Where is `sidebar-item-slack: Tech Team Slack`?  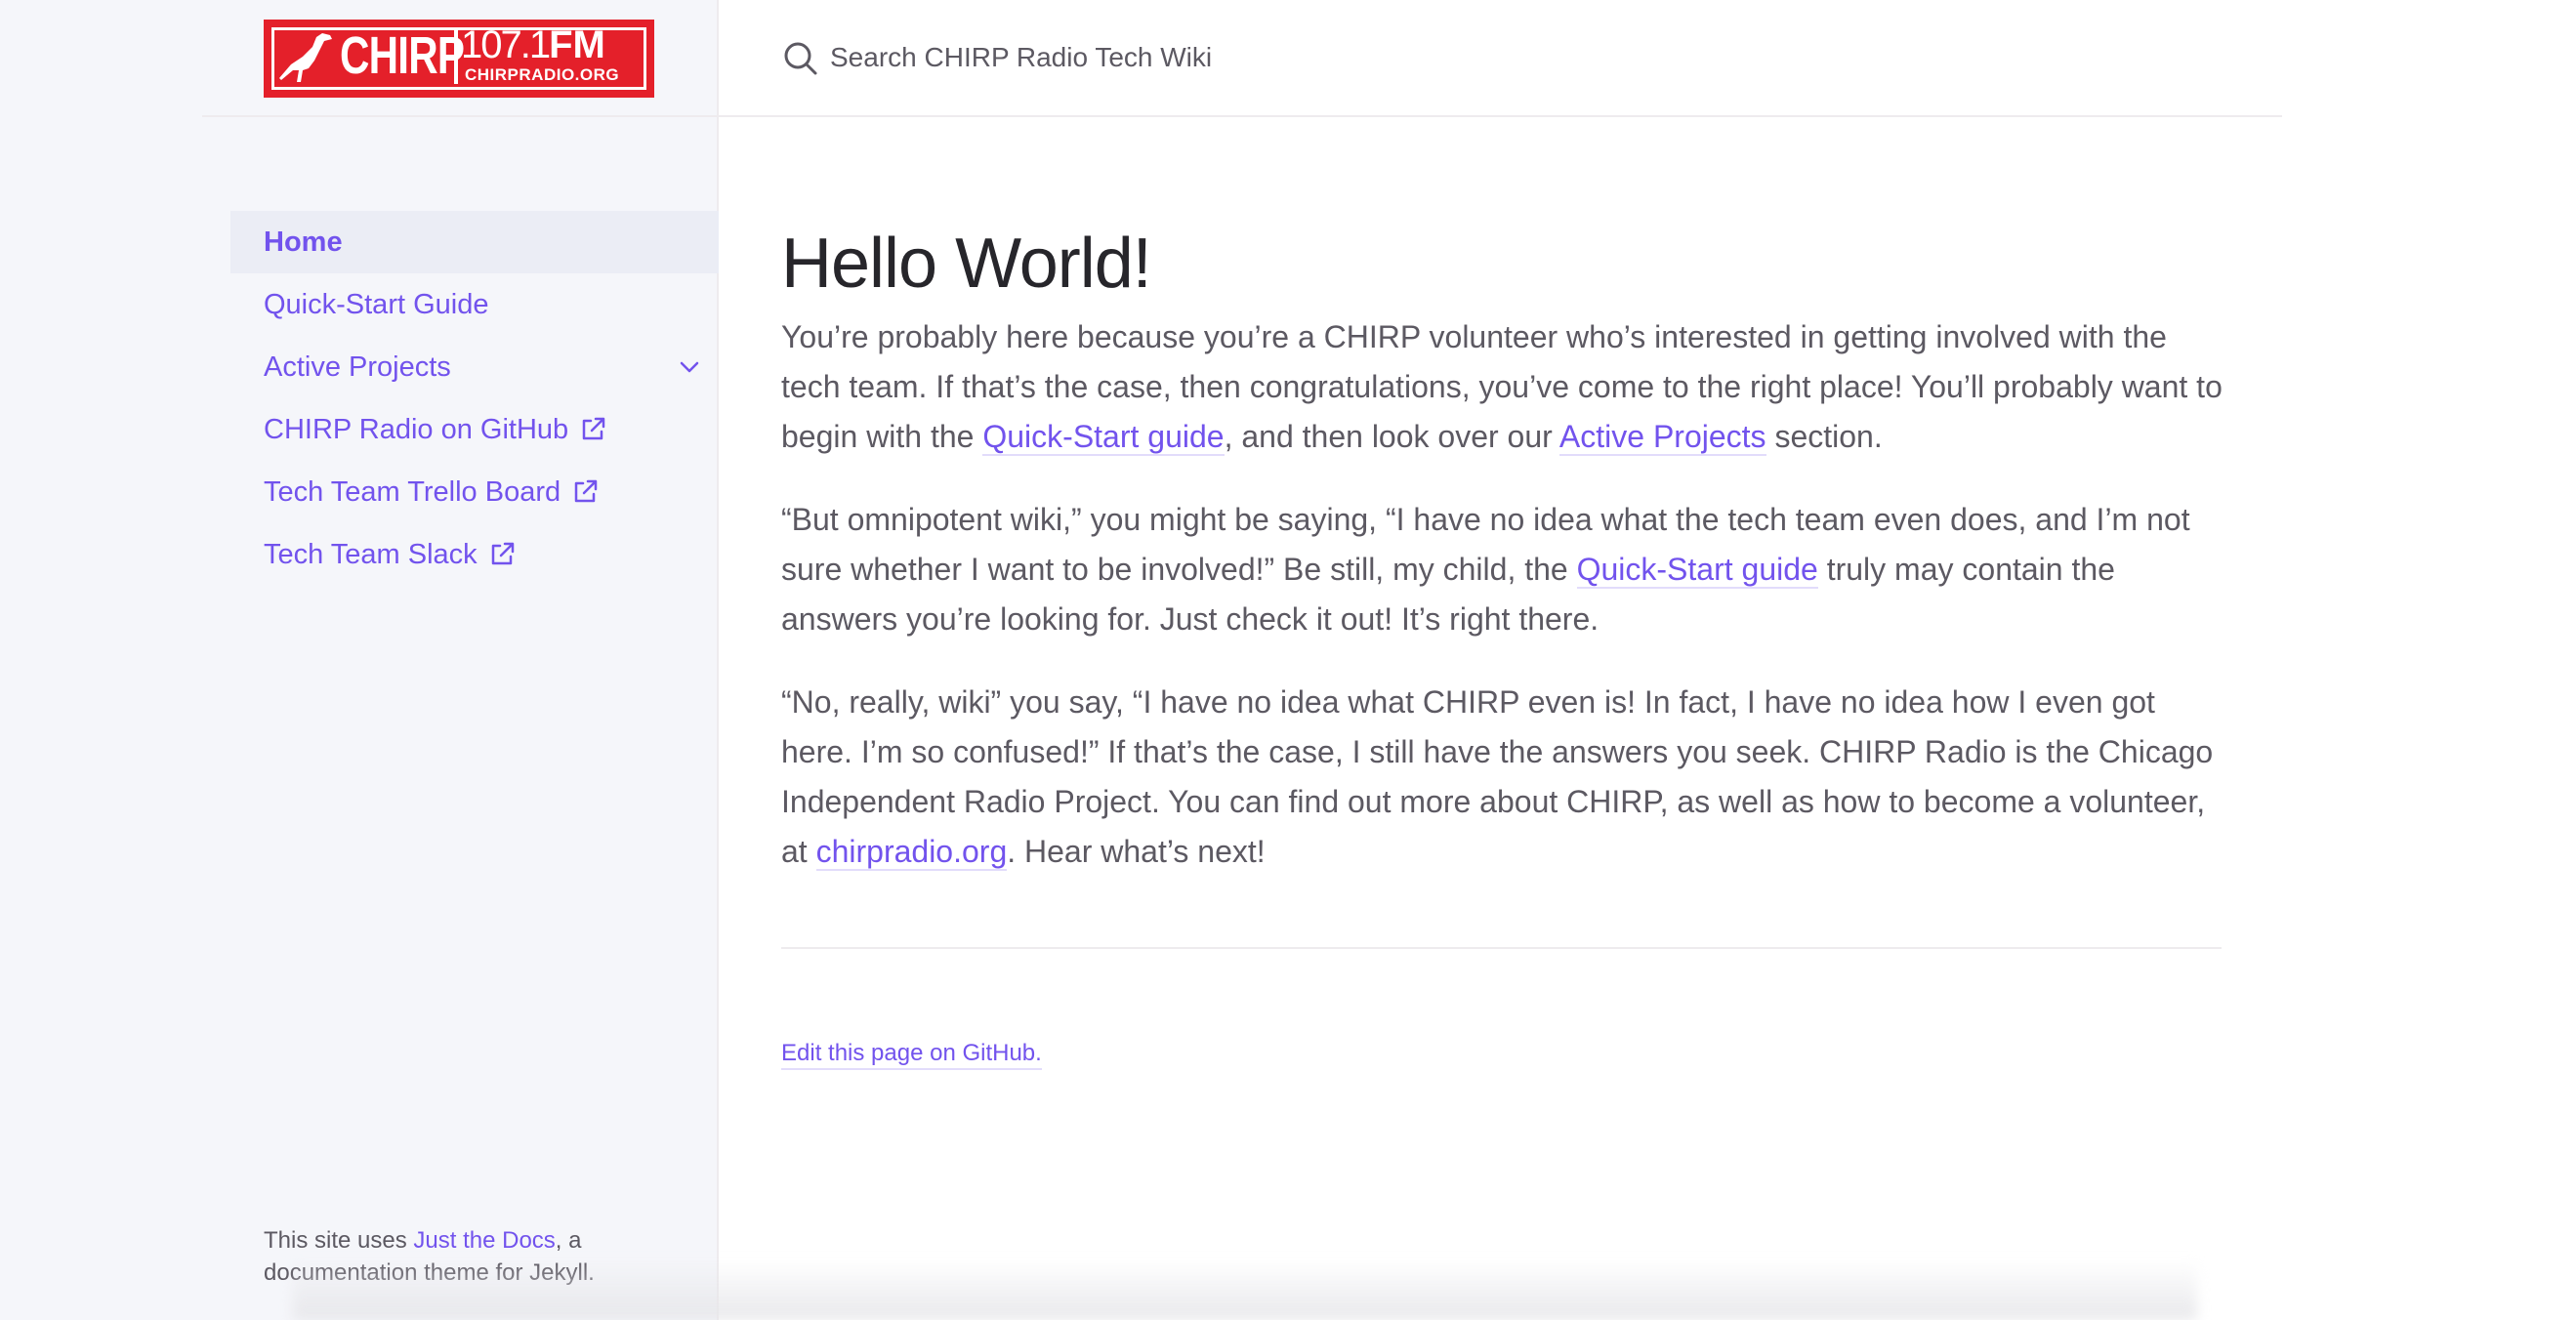
sidebar-item-slack: Tech Team Slack is located at coordinates (475, 554).